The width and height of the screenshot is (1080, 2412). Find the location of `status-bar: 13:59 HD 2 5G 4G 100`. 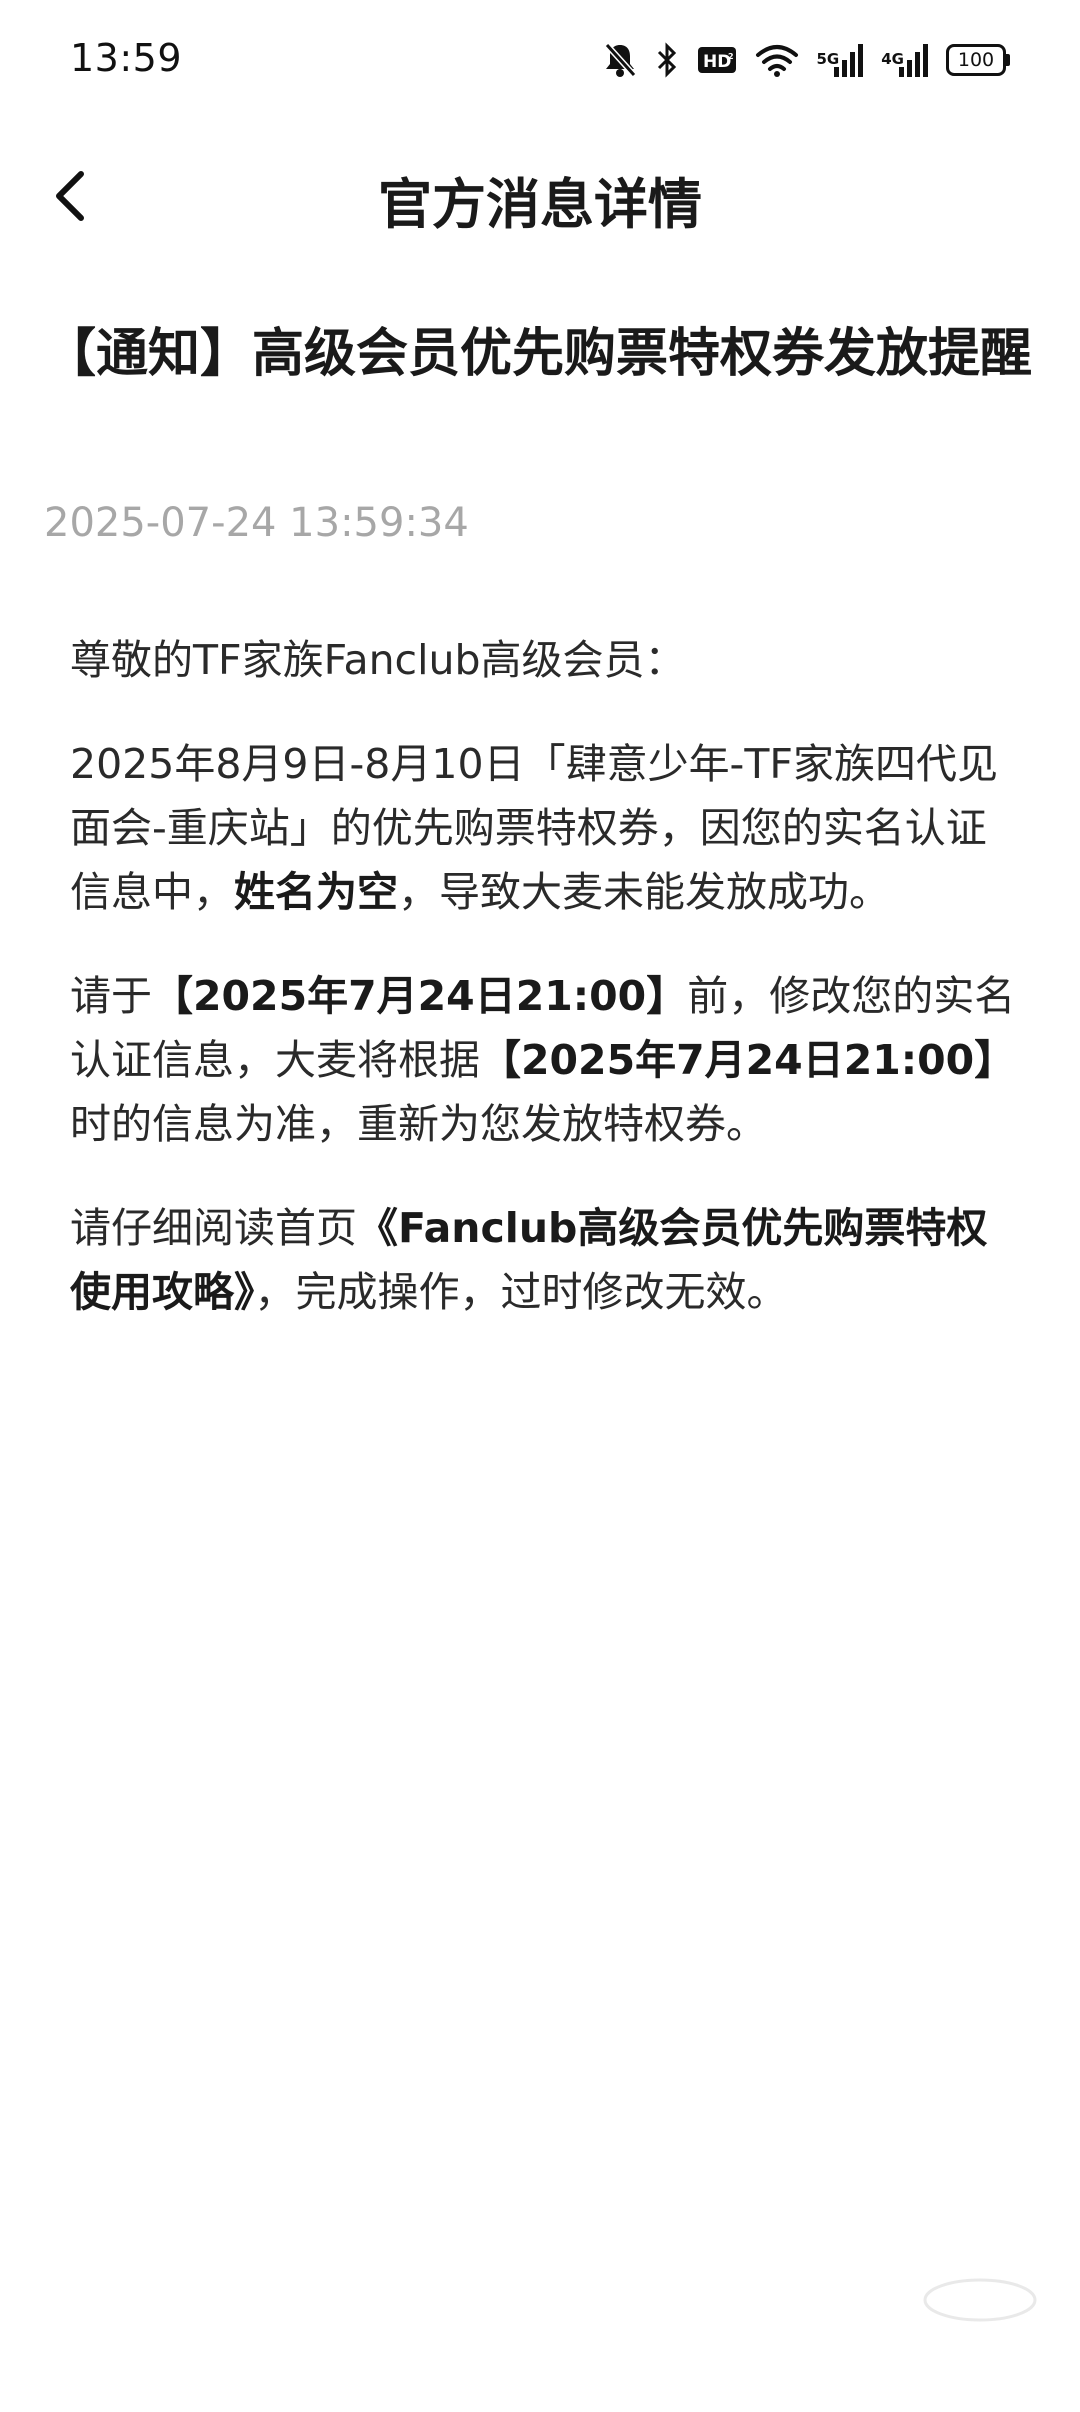

status-bar: 13:59 HD 2 5G 4G 100 is located at coordinates (540, 60).